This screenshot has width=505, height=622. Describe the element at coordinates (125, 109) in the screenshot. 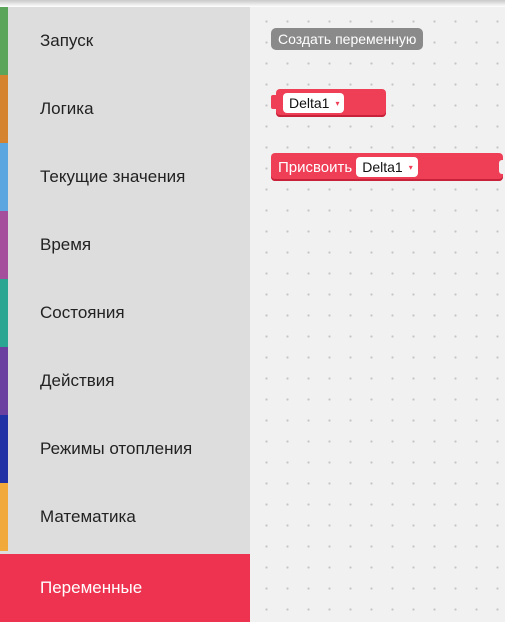

I see `toolbox-category-logic: Логика` at that location.